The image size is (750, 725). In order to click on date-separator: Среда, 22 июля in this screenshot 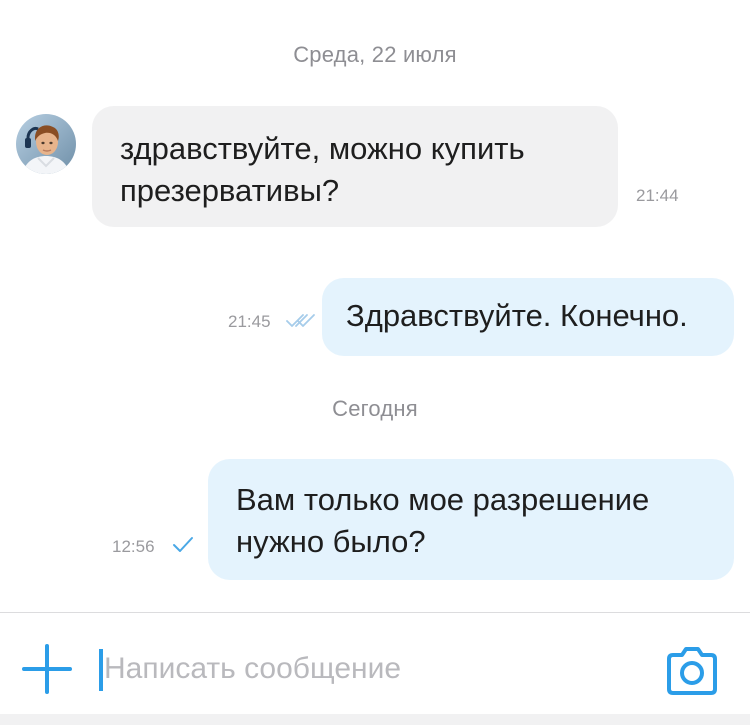, I will do `click(375, 54)`.